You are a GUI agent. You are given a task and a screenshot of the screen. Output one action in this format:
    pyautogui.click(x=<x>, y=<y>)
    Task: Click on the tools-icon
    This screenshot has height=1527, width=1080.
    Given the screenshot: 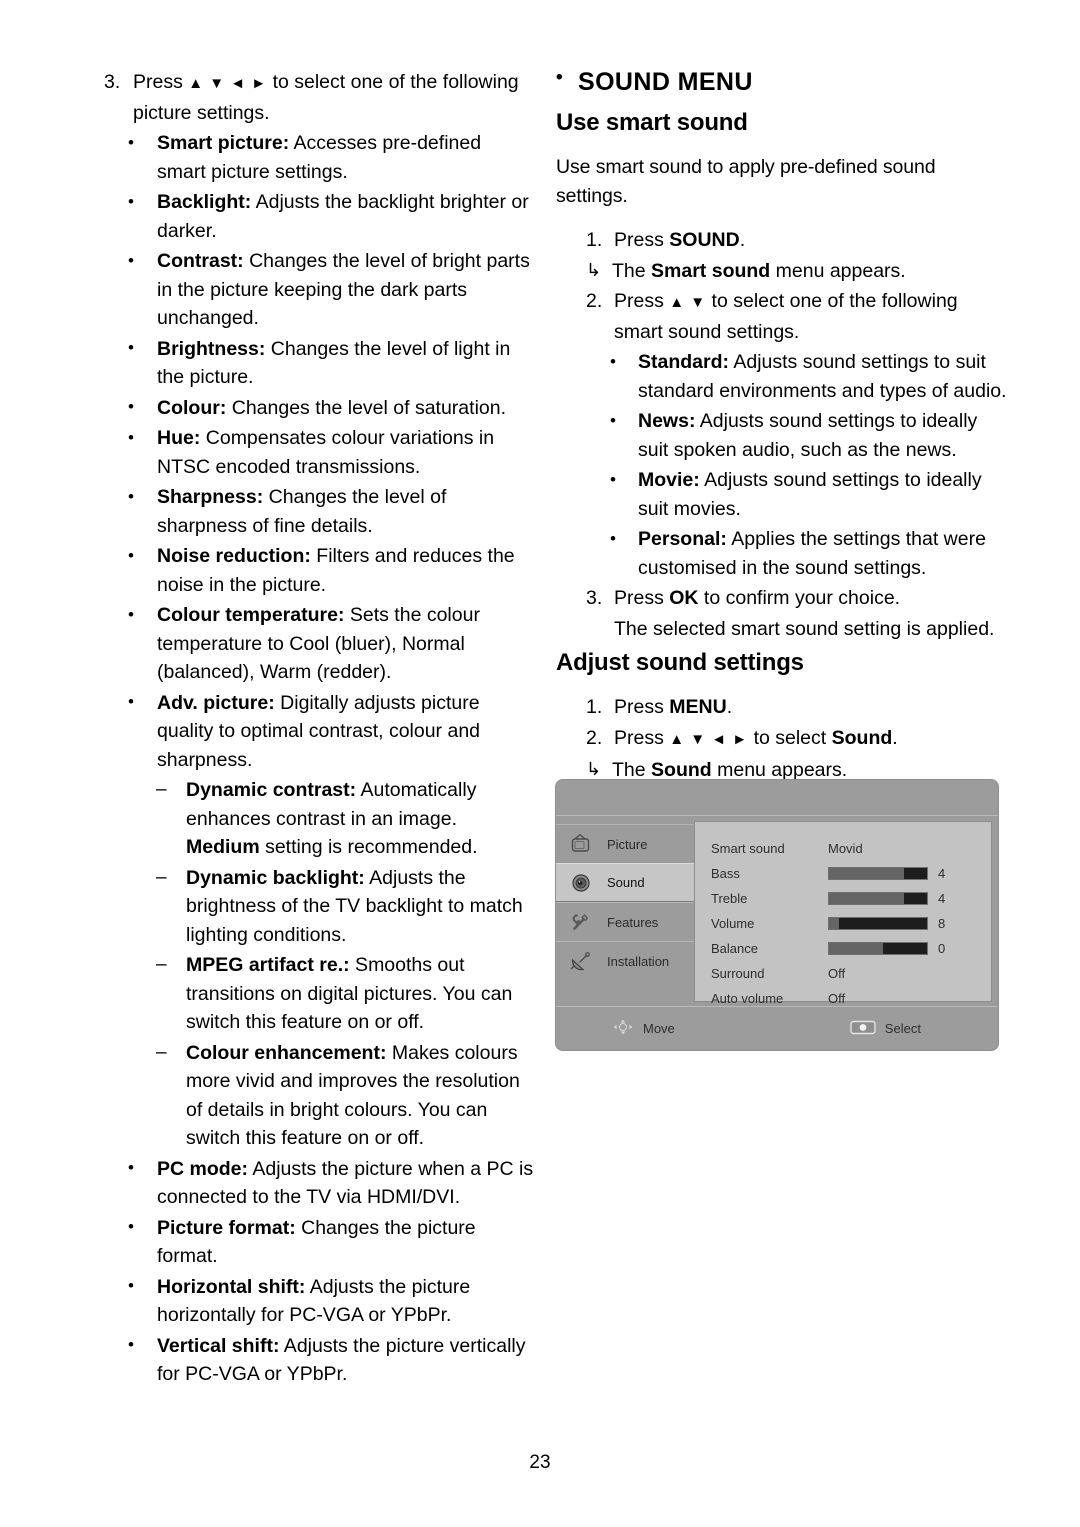 What is the action you would take?
    pyautogui.click(x=581, y=922)
    